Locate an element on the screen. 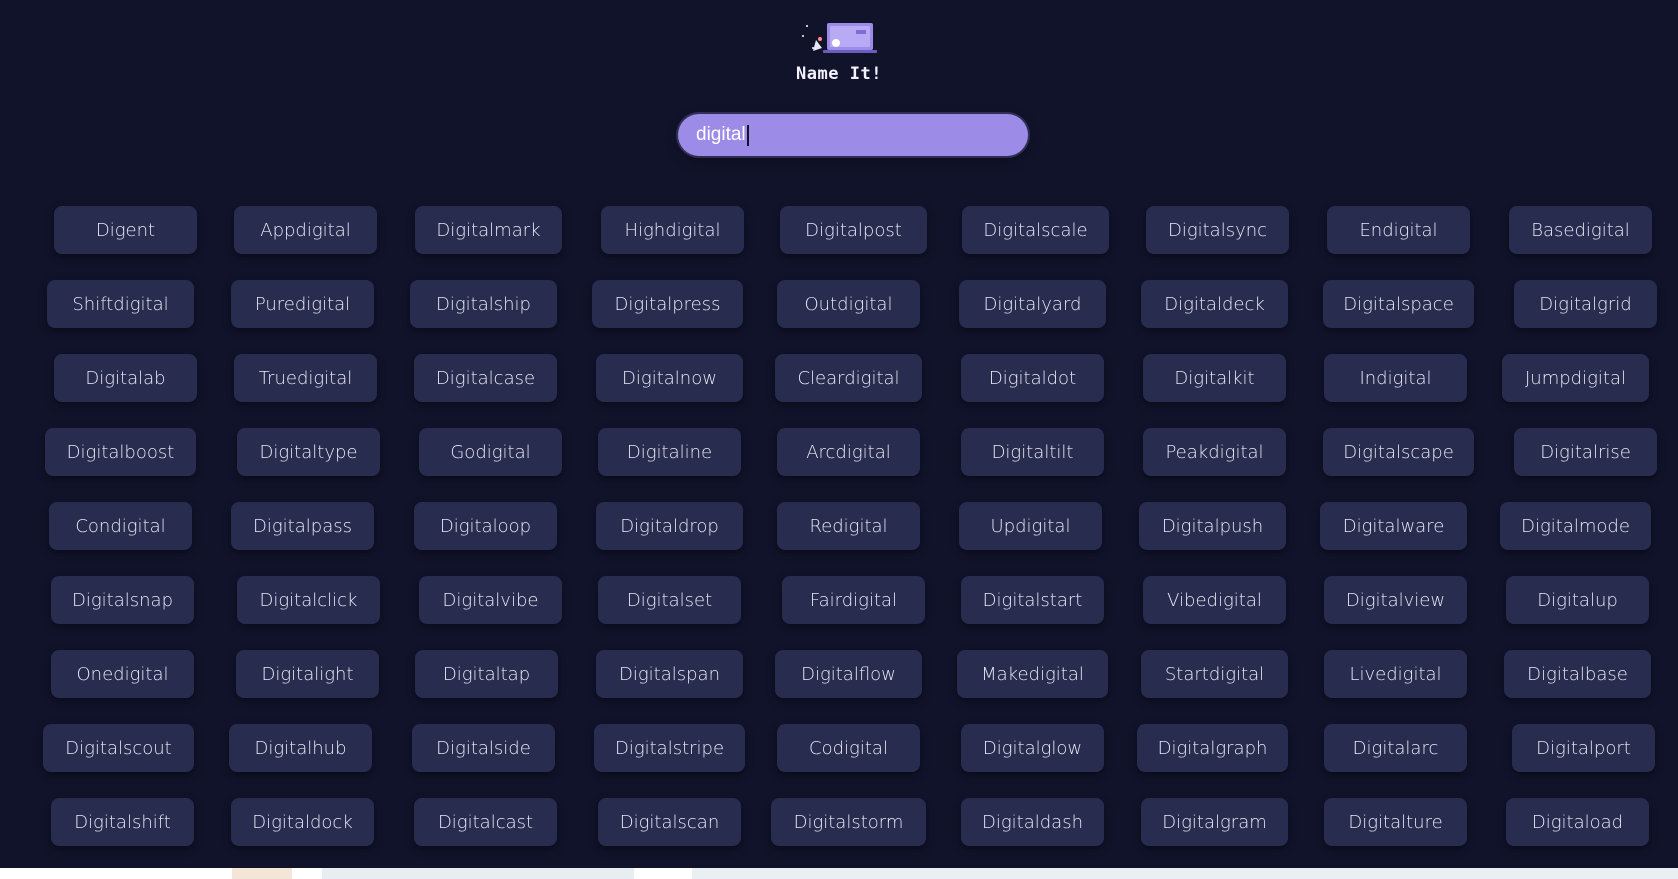 Image resolution: width=1678 pixels, height=879 pixels. name-suggestion-chip: Appdigital is located at coordinates (305, 230).